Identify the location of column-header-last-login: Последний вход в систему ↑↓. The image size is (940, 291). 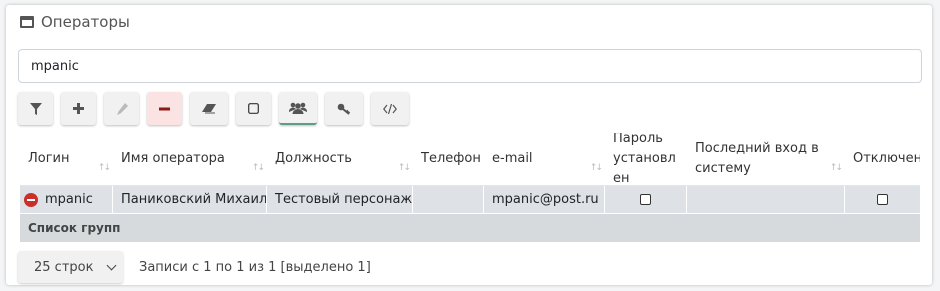
(766, 159).